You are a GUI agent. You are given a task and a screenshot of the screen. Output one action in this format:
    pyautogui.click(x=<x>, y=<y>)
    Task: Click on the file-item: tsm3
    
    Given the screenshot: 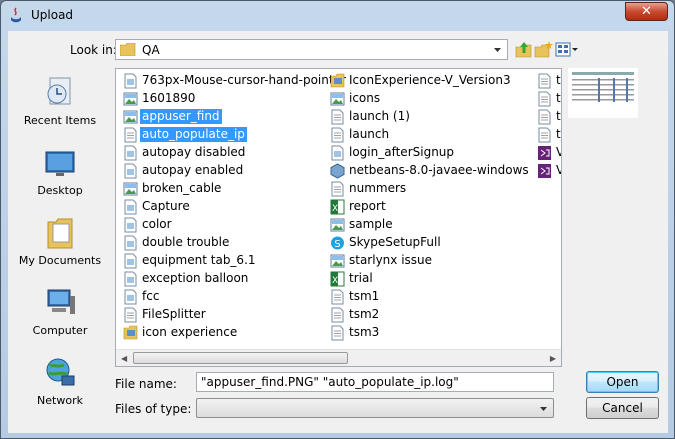 What is the action you would take?
    pyautogui.click(x=428, y=333)
    